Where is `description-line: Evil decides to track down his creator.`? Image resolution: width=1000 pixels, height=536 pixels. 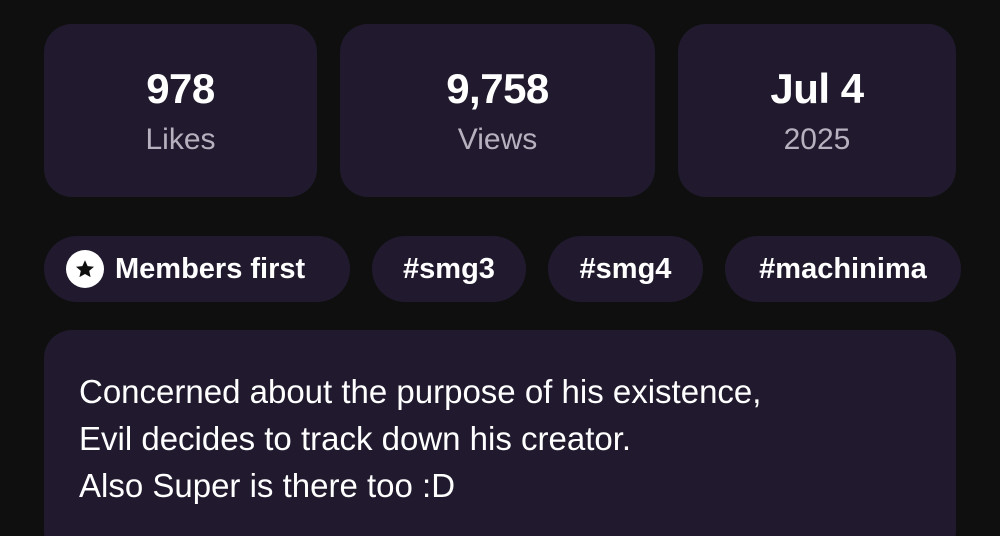
description-line: Evil decides to track down his creator. is located at coordinates (355, 438).